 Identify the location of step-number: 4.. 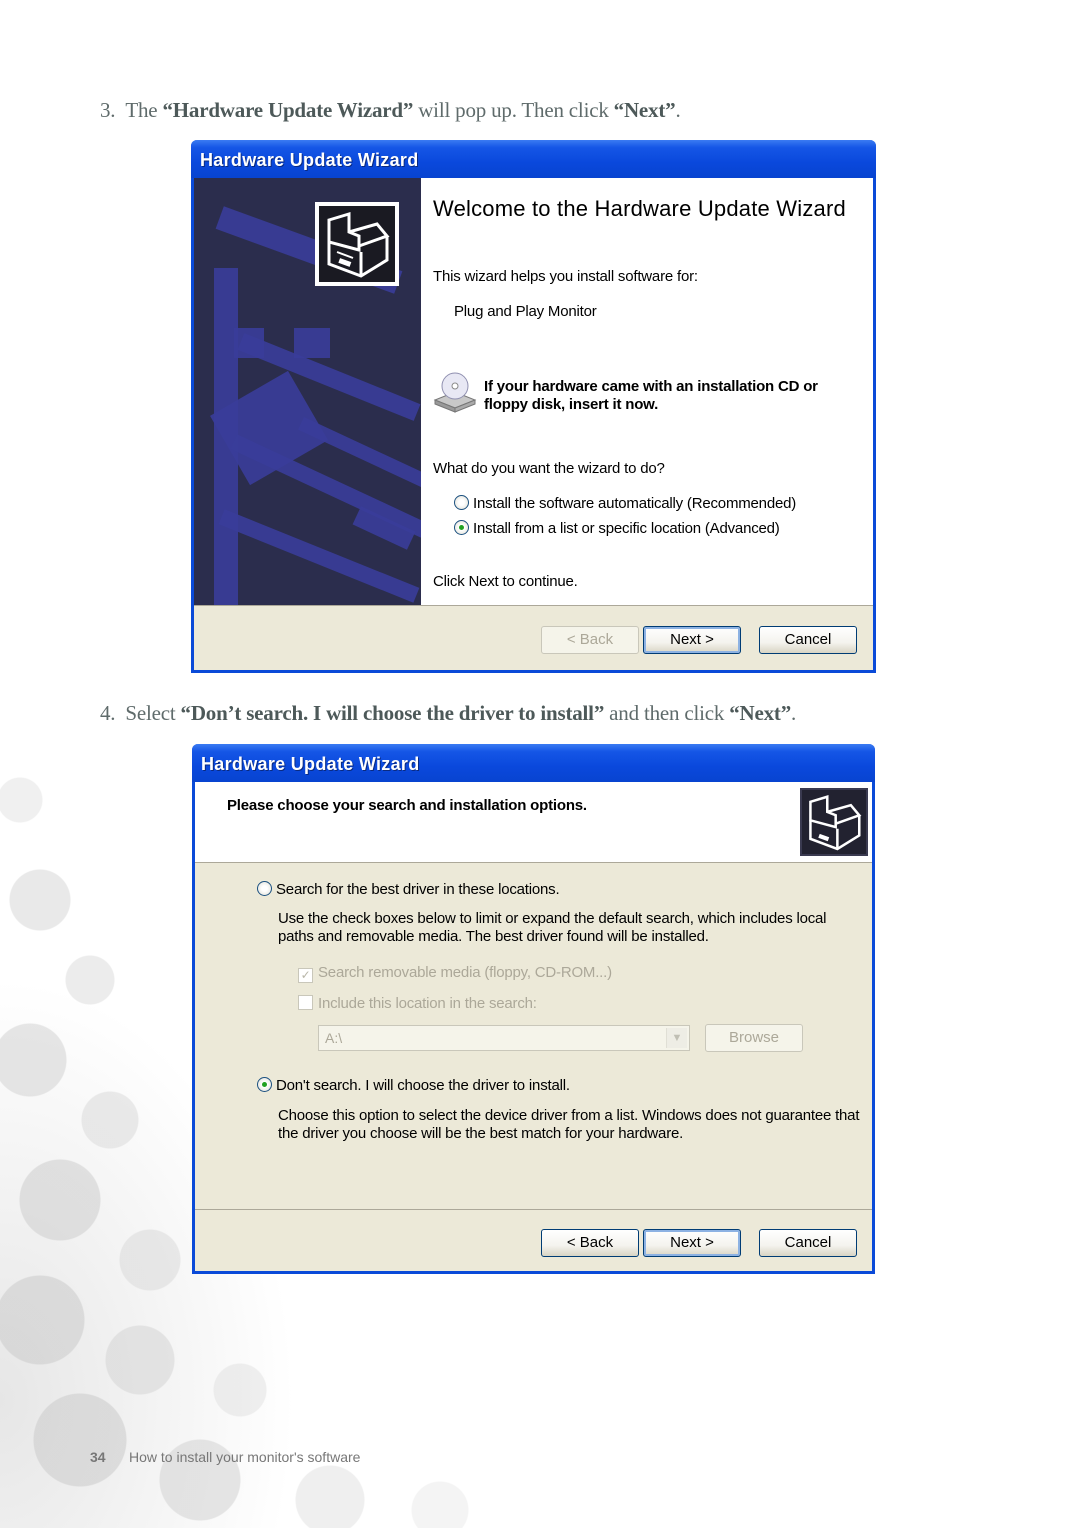
(108, 713).